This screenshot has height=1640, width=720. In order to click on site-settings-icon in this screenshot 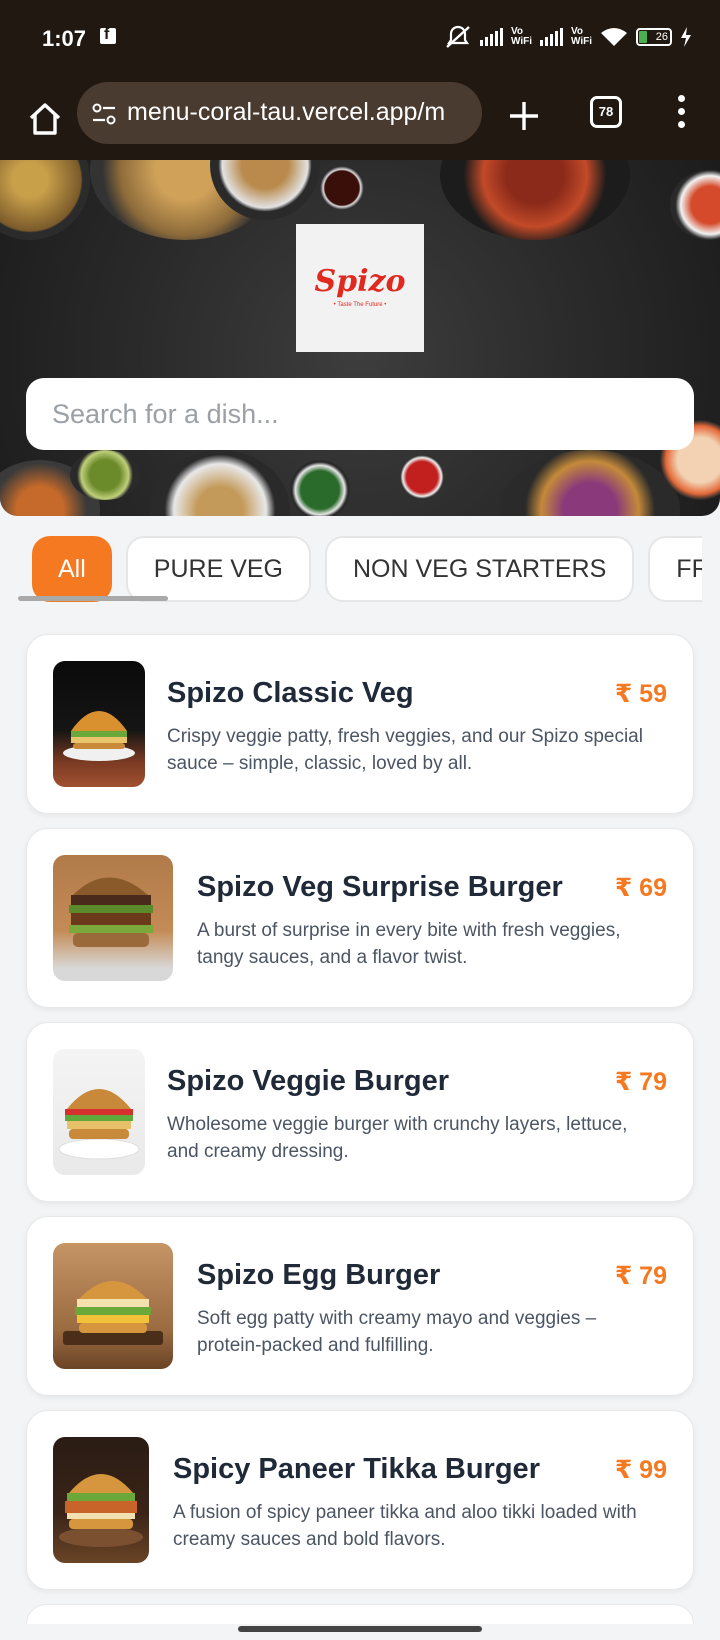, I will do `click(104, 114)`.